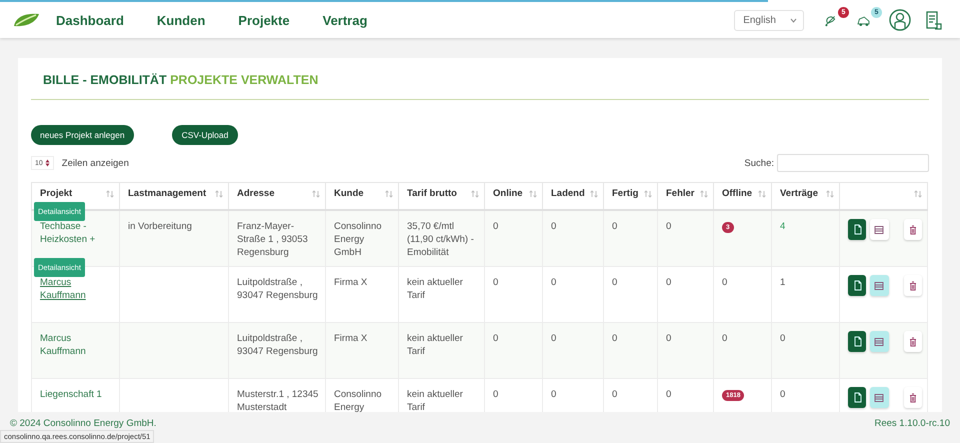  Describe the element at coordinates (793, 20) in the screenshot. I see `chevron-icon` at that location.